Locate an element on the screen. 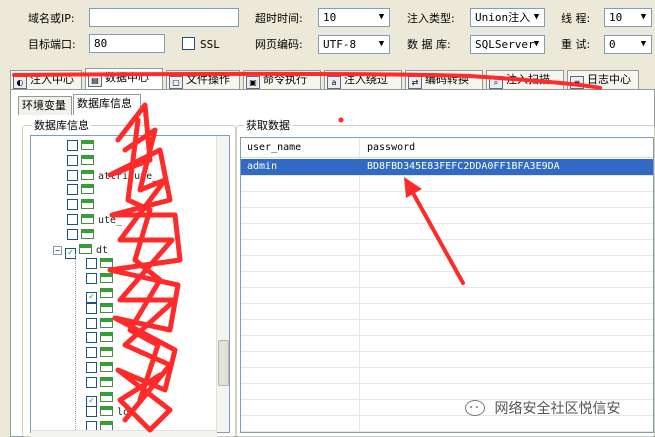  wechat-icon is located at coordinates (475, 408).